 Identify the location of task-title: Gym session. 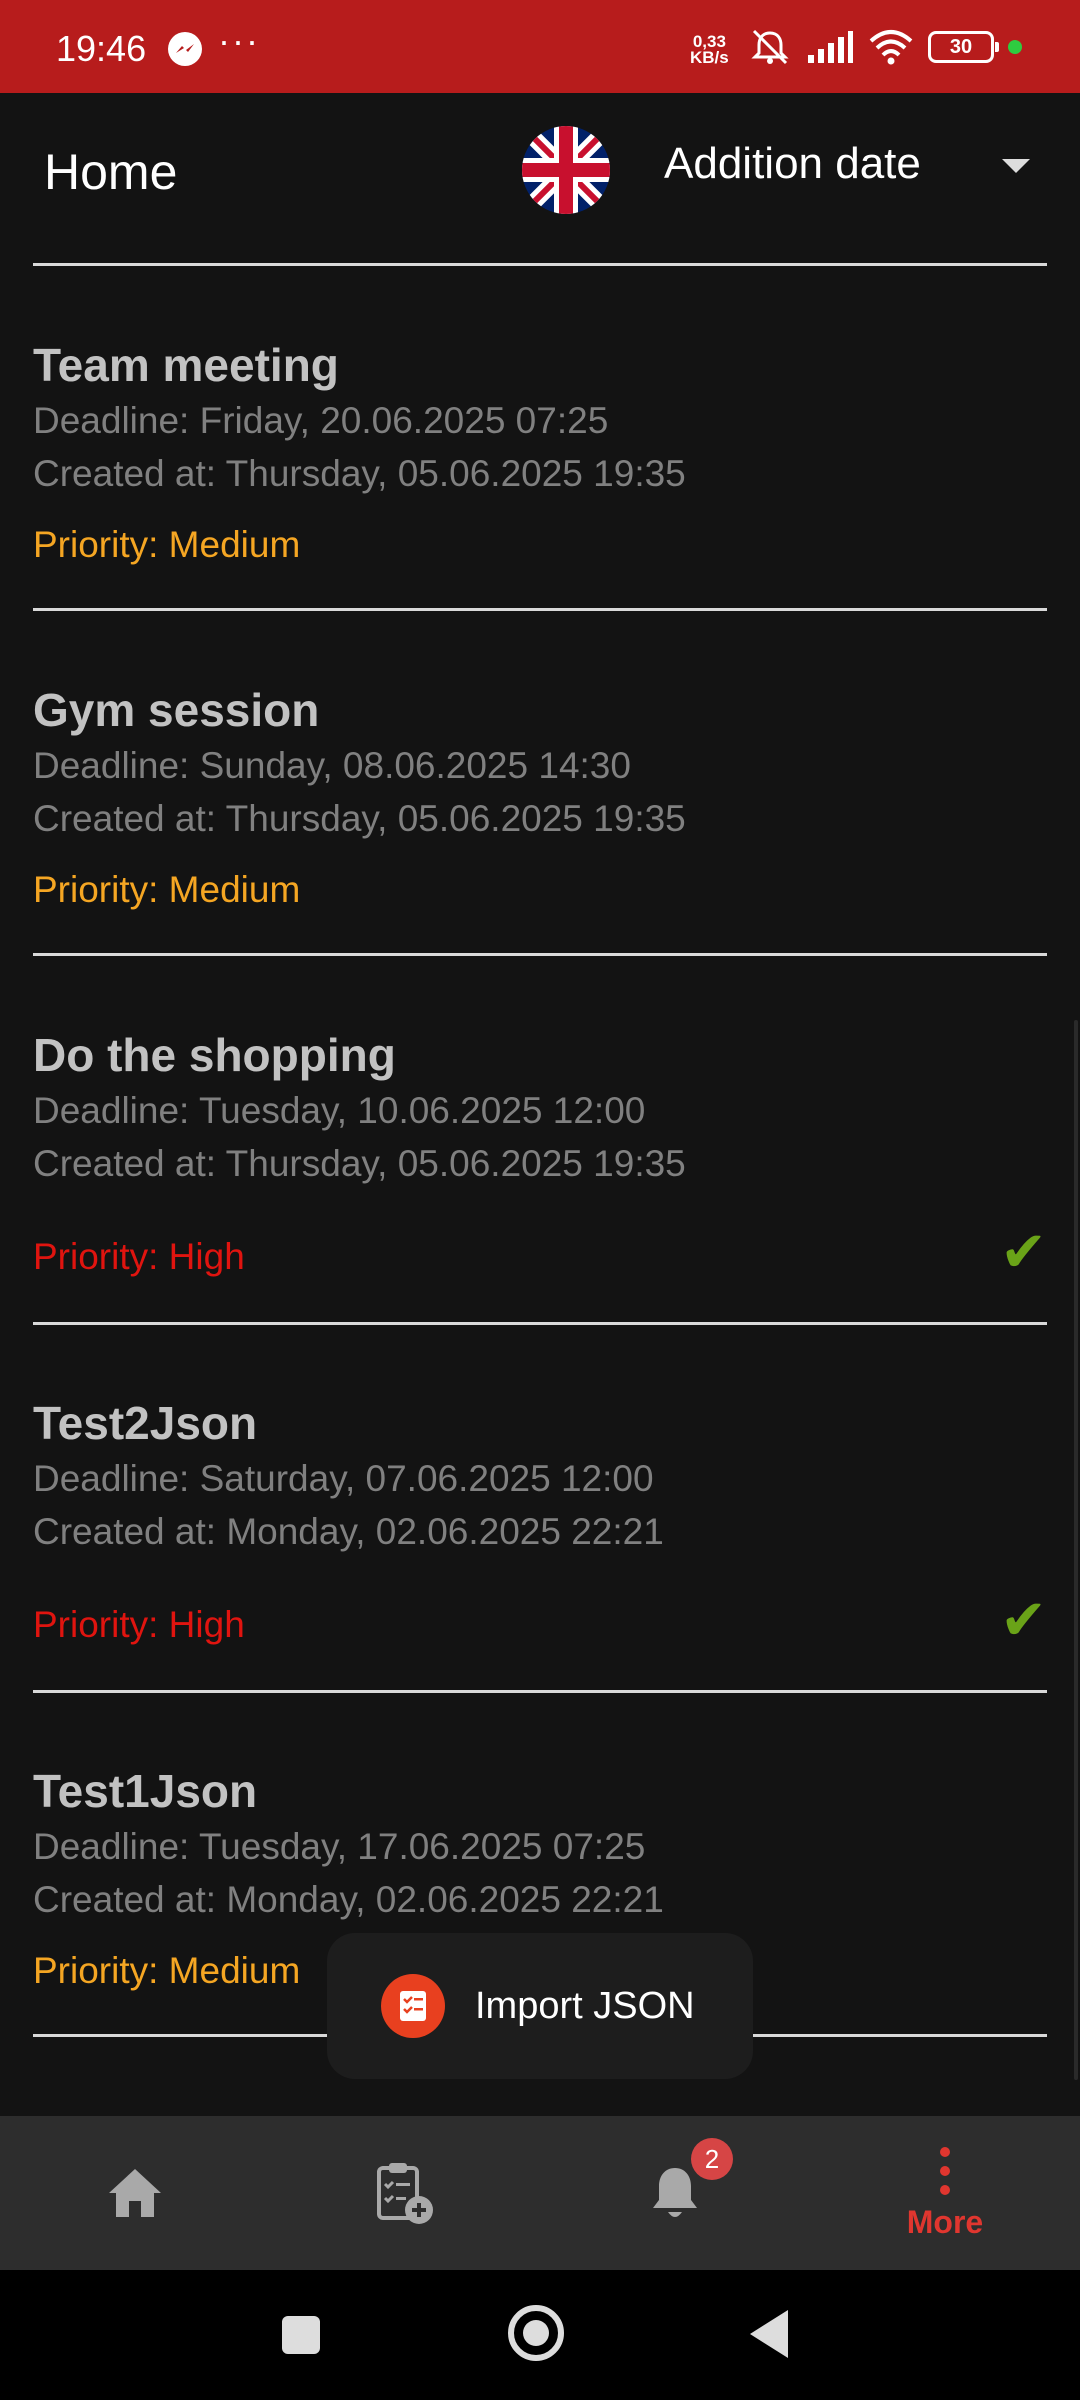
(176, 710).